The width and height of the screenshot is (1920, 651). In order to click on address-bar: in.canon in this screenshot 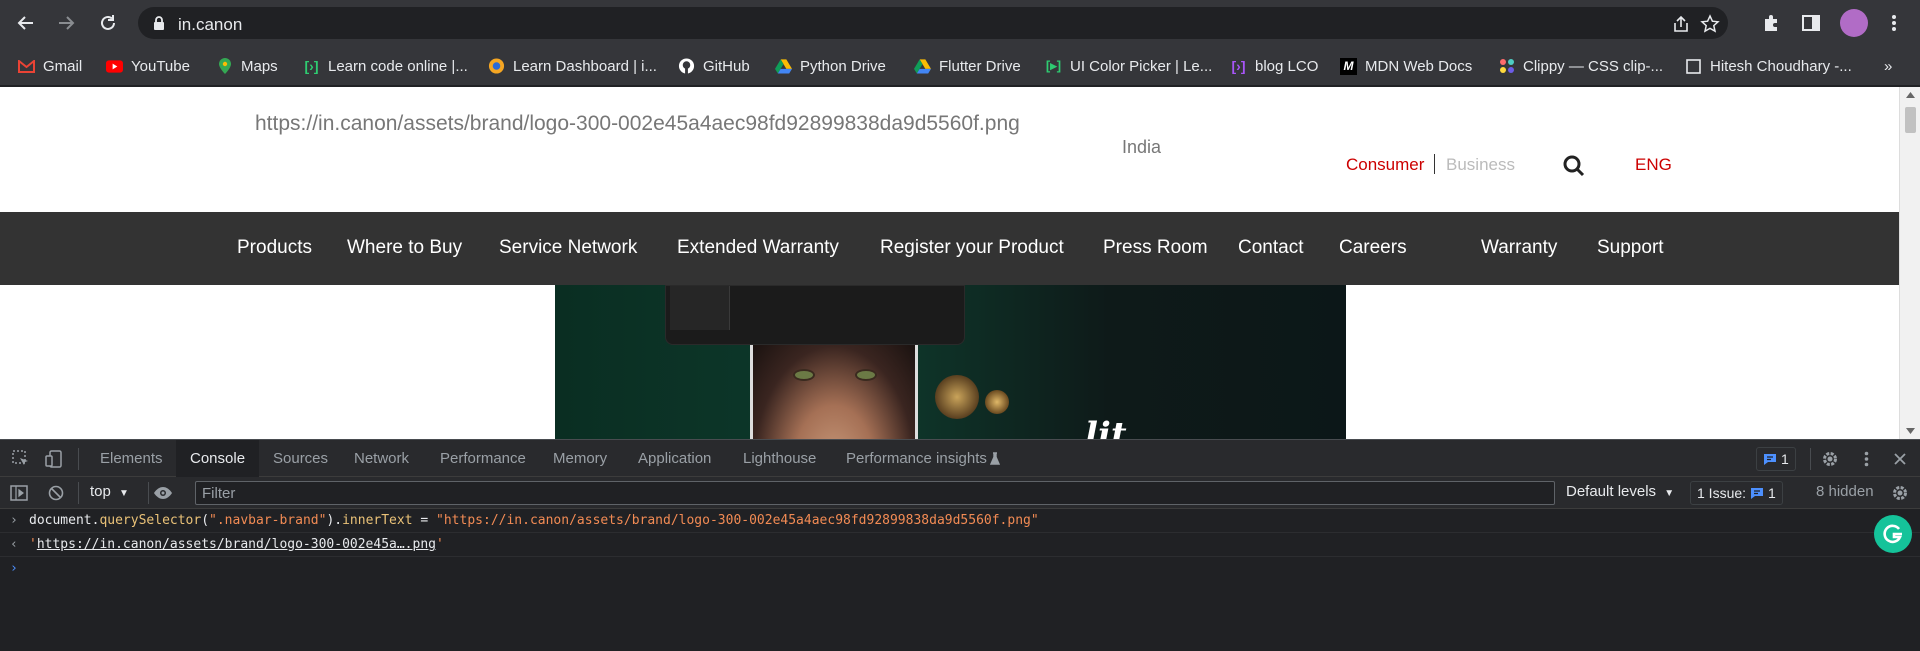, I will do `click(933, 23)`.